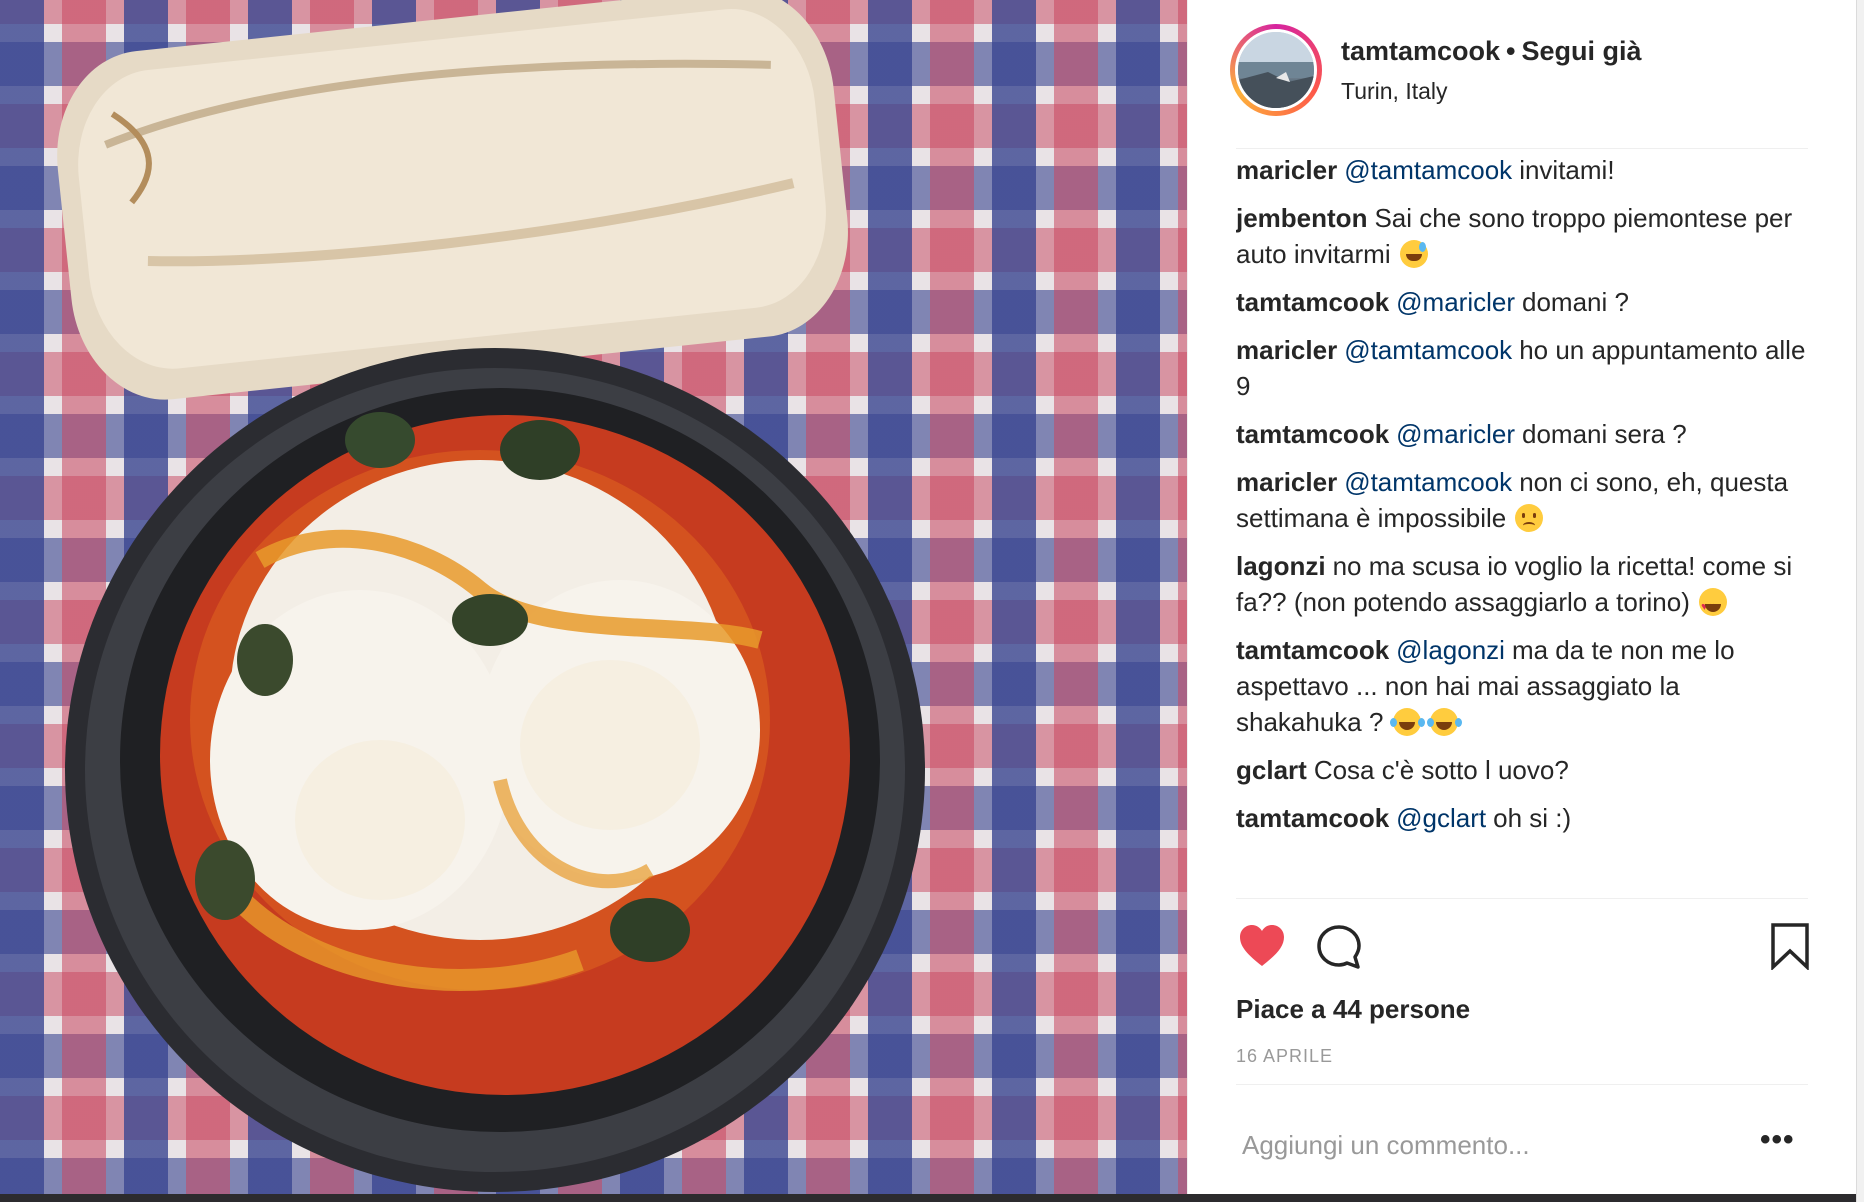  Describe the element at coordinates (1353, 1009) in the screenshot. I see `likes-count-link: Piace a 44 persone` at that location.